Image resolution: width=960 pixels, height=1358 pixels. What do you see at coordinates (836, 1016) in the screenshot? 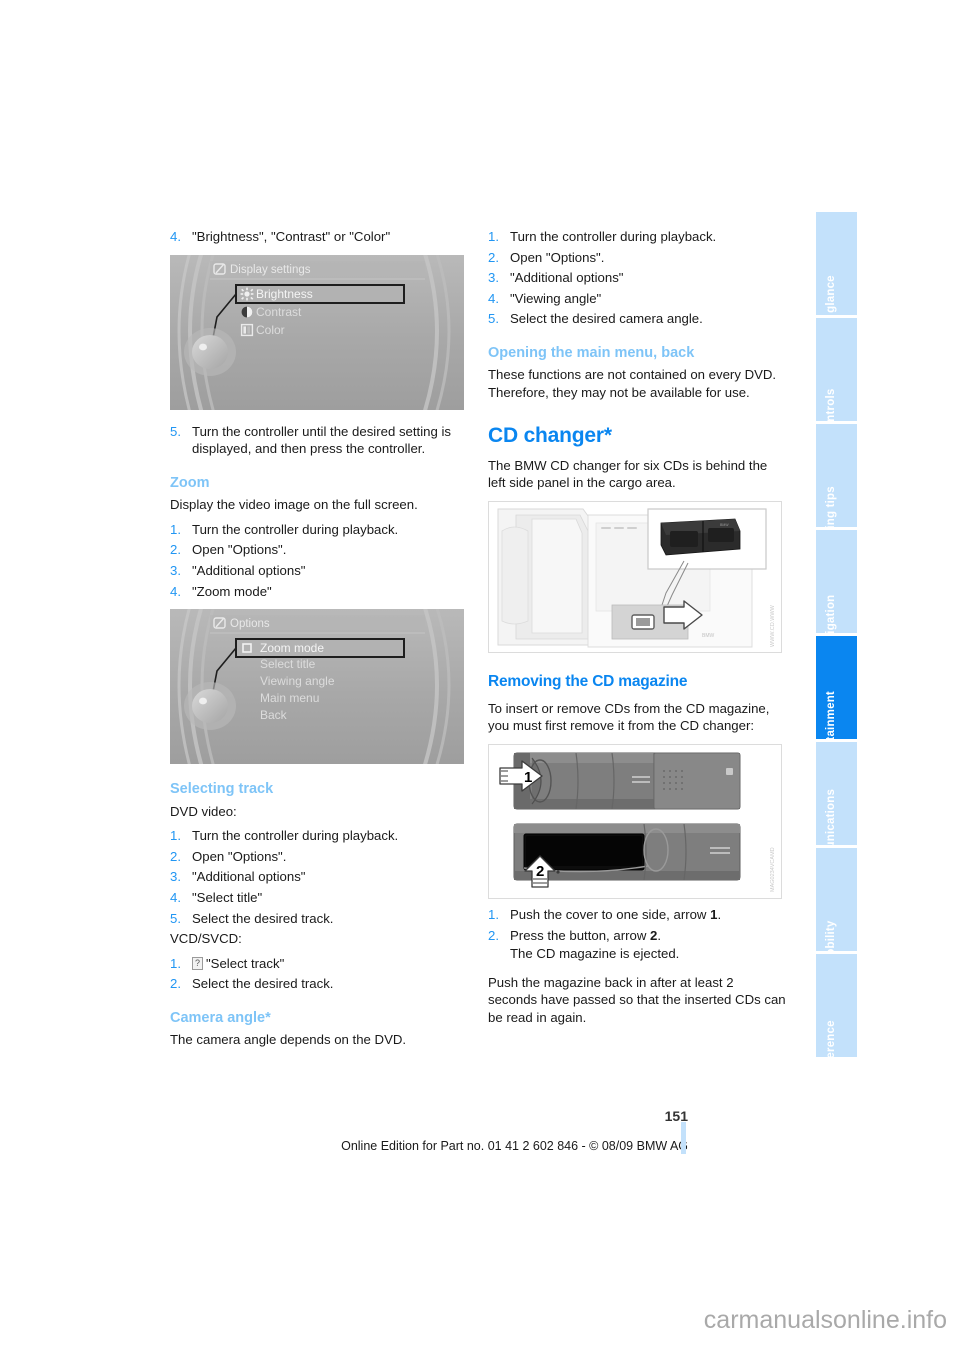
I see `sidebar-tab-reference: Reference` at bounding box center [836, 1016].